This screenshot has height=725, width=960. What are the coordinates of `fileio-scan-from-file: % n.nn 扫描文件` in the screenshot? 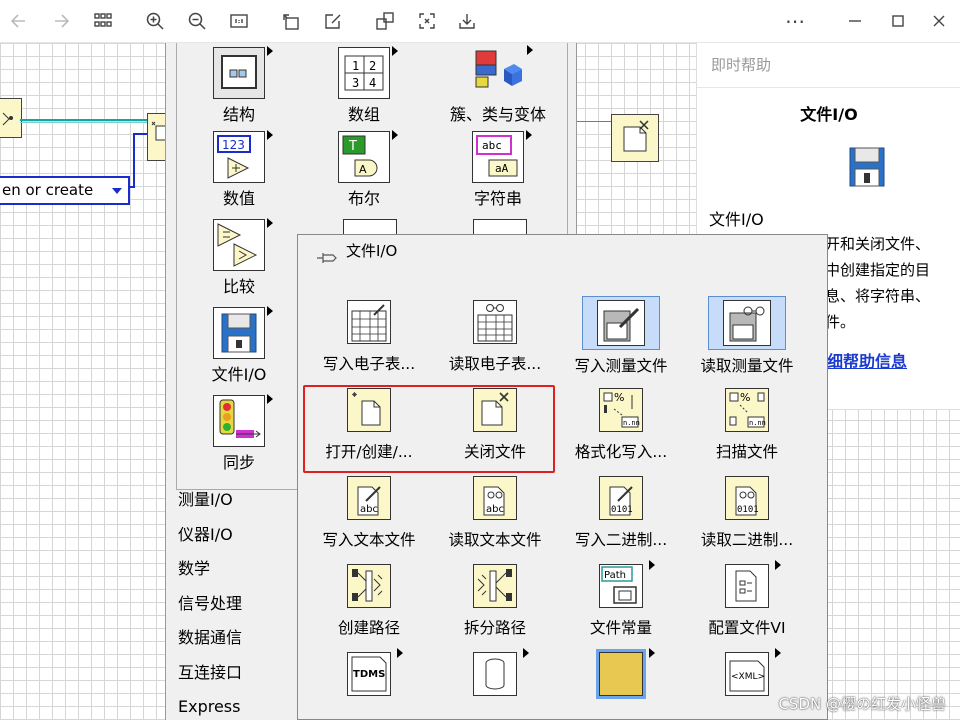 It's located at (747, 423).